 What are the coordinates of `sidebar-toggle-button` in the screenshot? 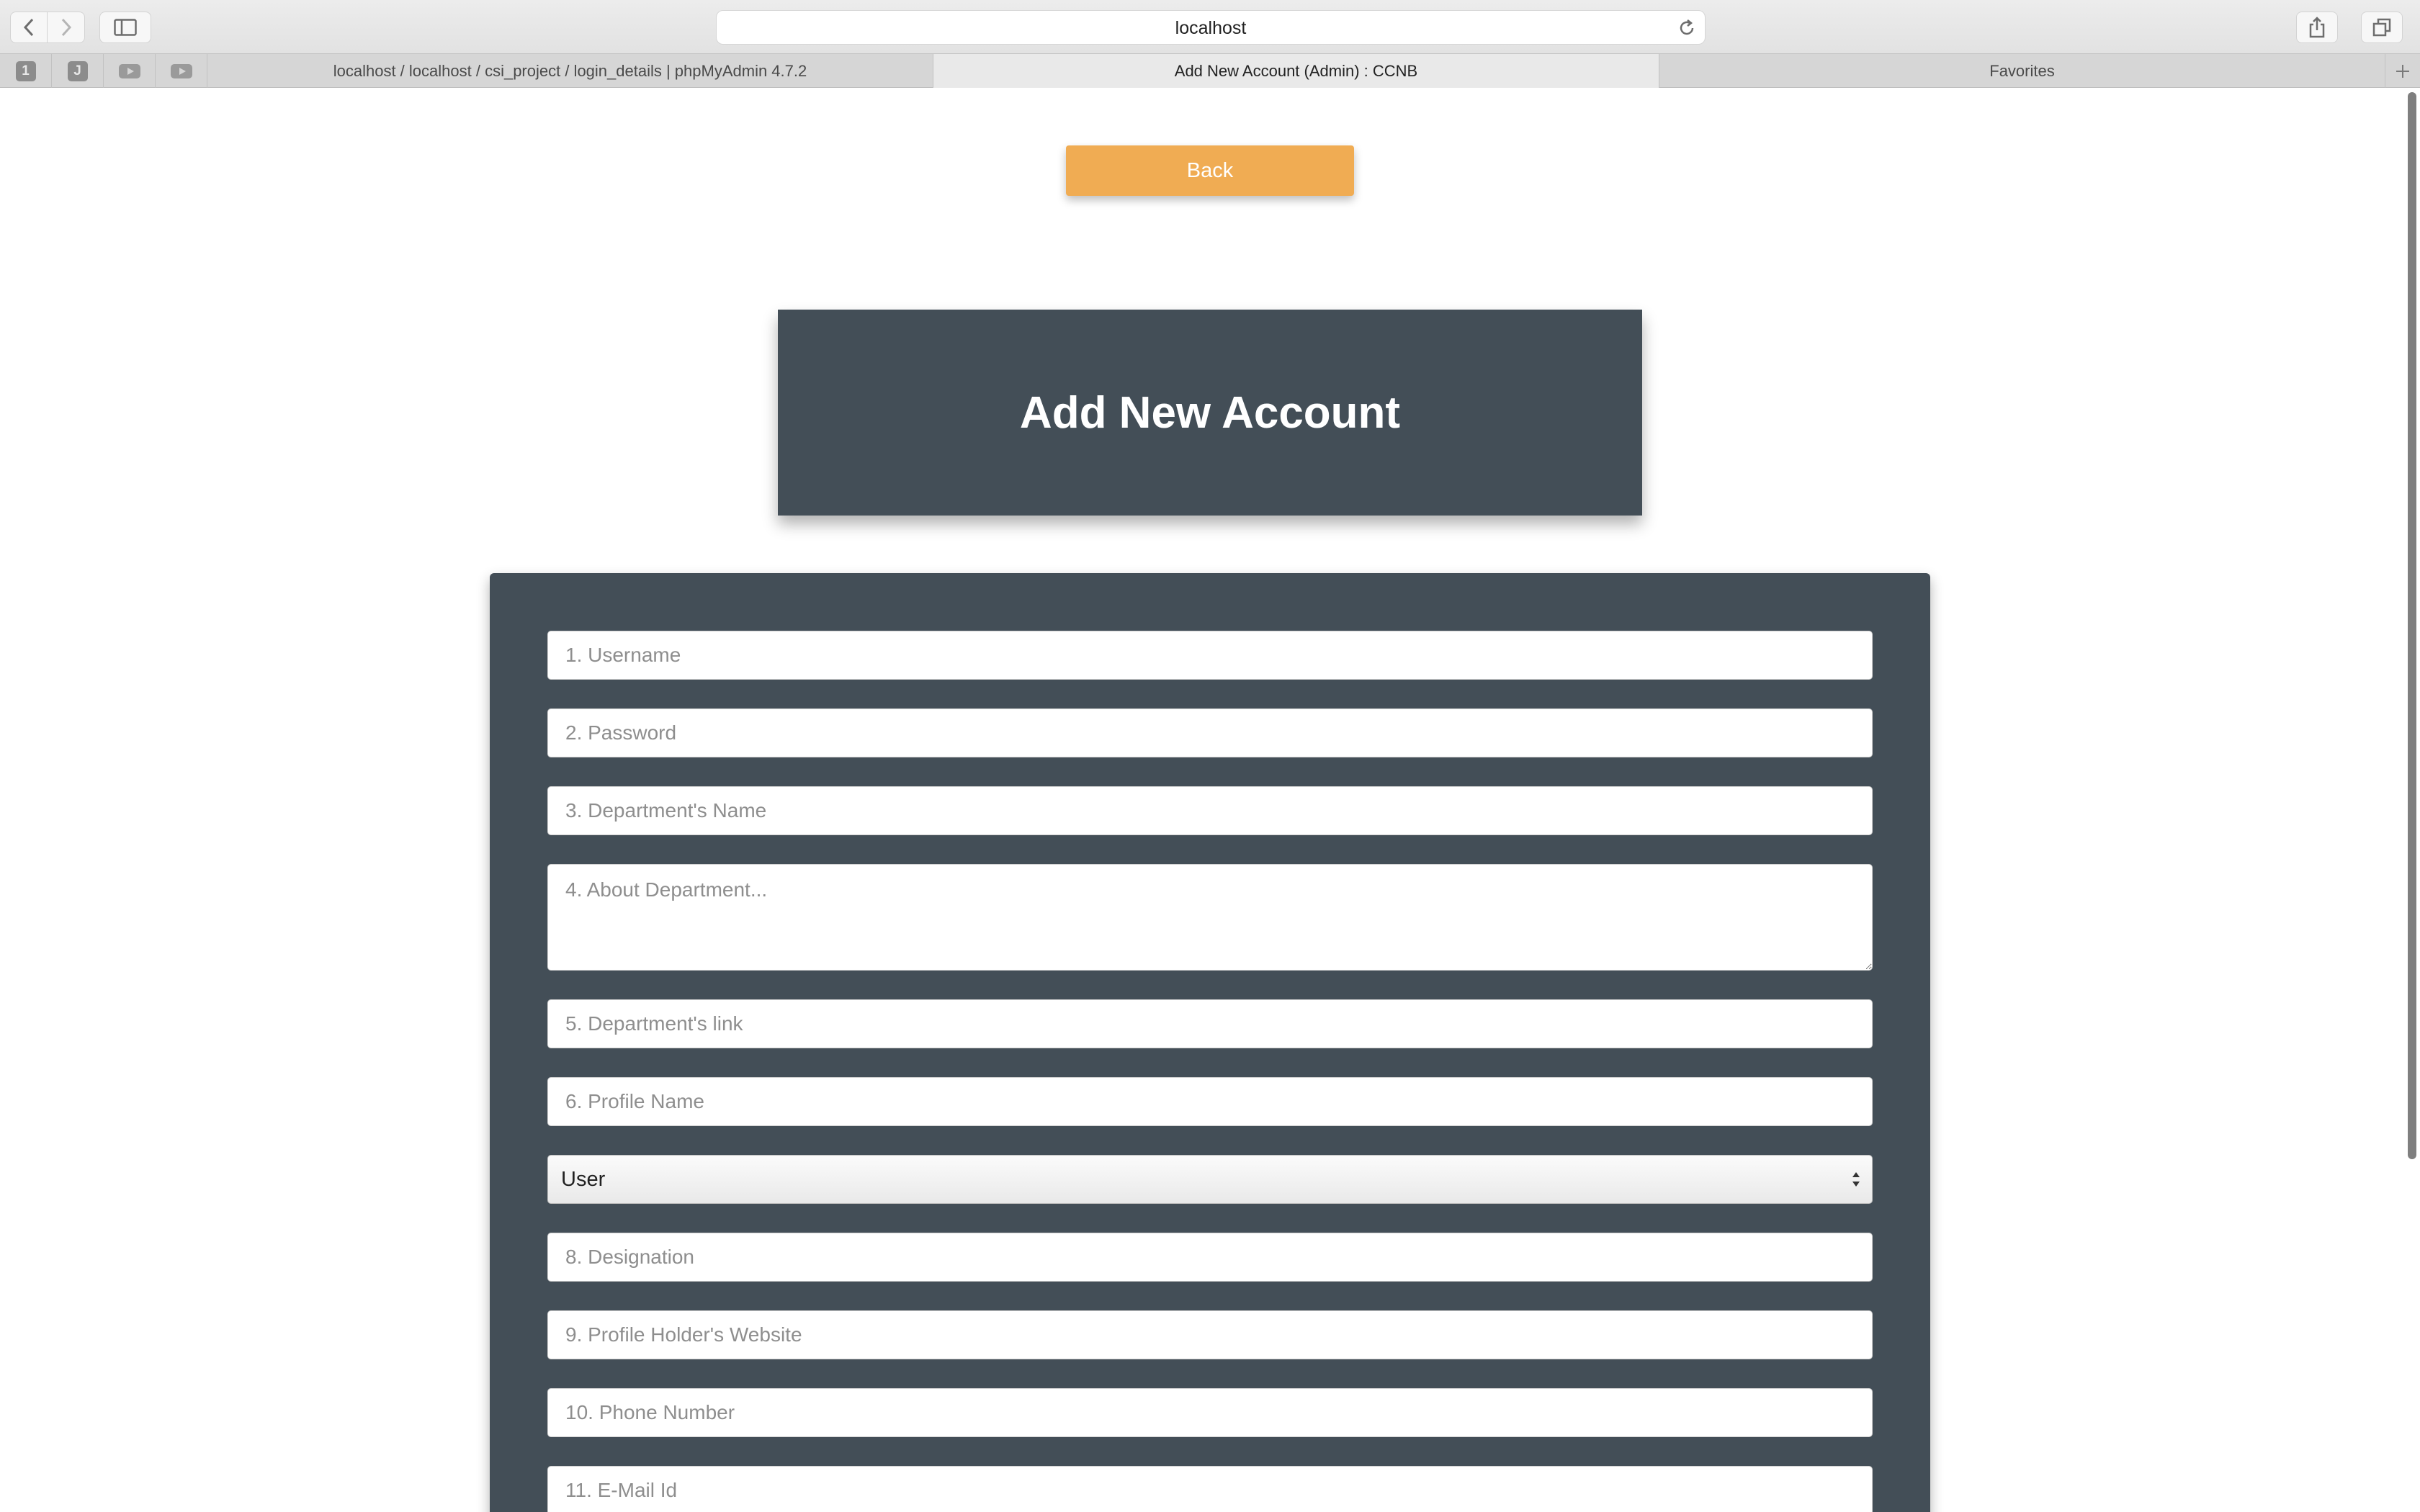 It's located at (125, 27).